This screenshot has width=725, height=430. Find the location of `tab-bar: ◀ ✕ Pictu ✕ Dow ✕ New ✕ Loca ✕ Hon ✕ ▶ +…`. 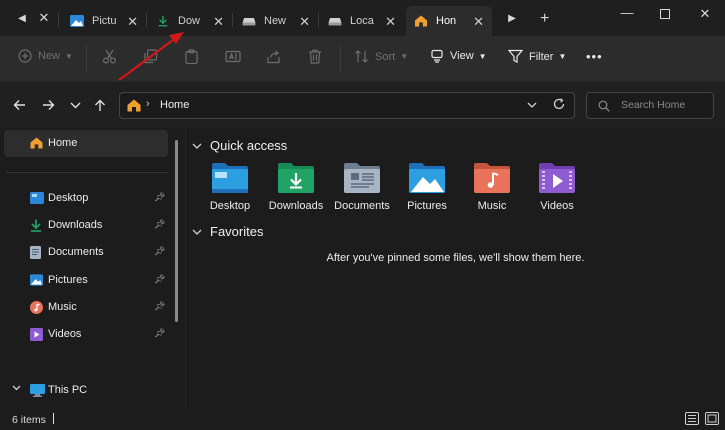

tab-bar: ◀ ✕ Pictu ✕ Dow ✕ New ✕ Loca ✕ Hon ✕ ▶ +… is located at coordinates (362, 18).